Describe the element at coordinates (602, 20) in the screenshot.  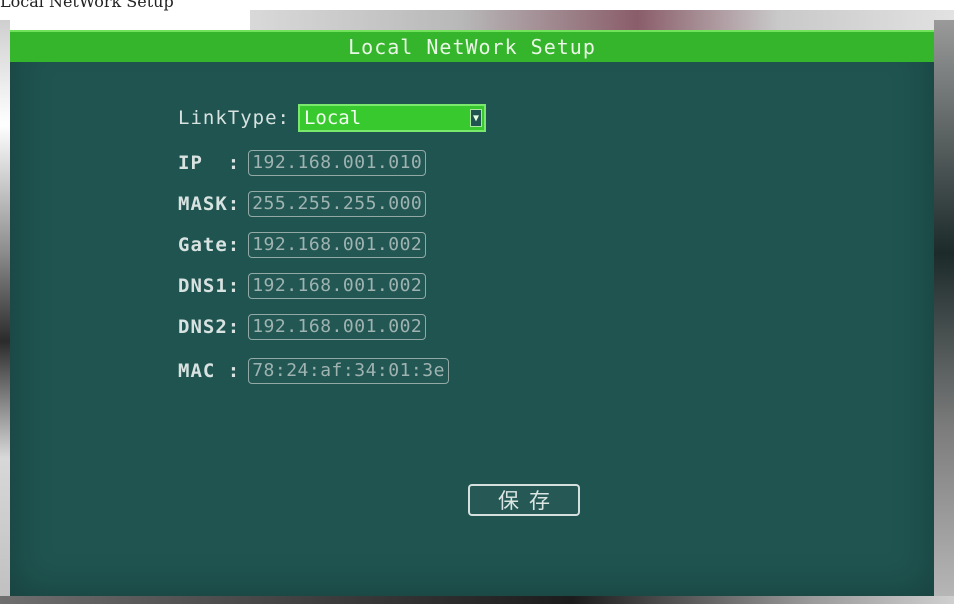
I see `background-video-strip` at that location.